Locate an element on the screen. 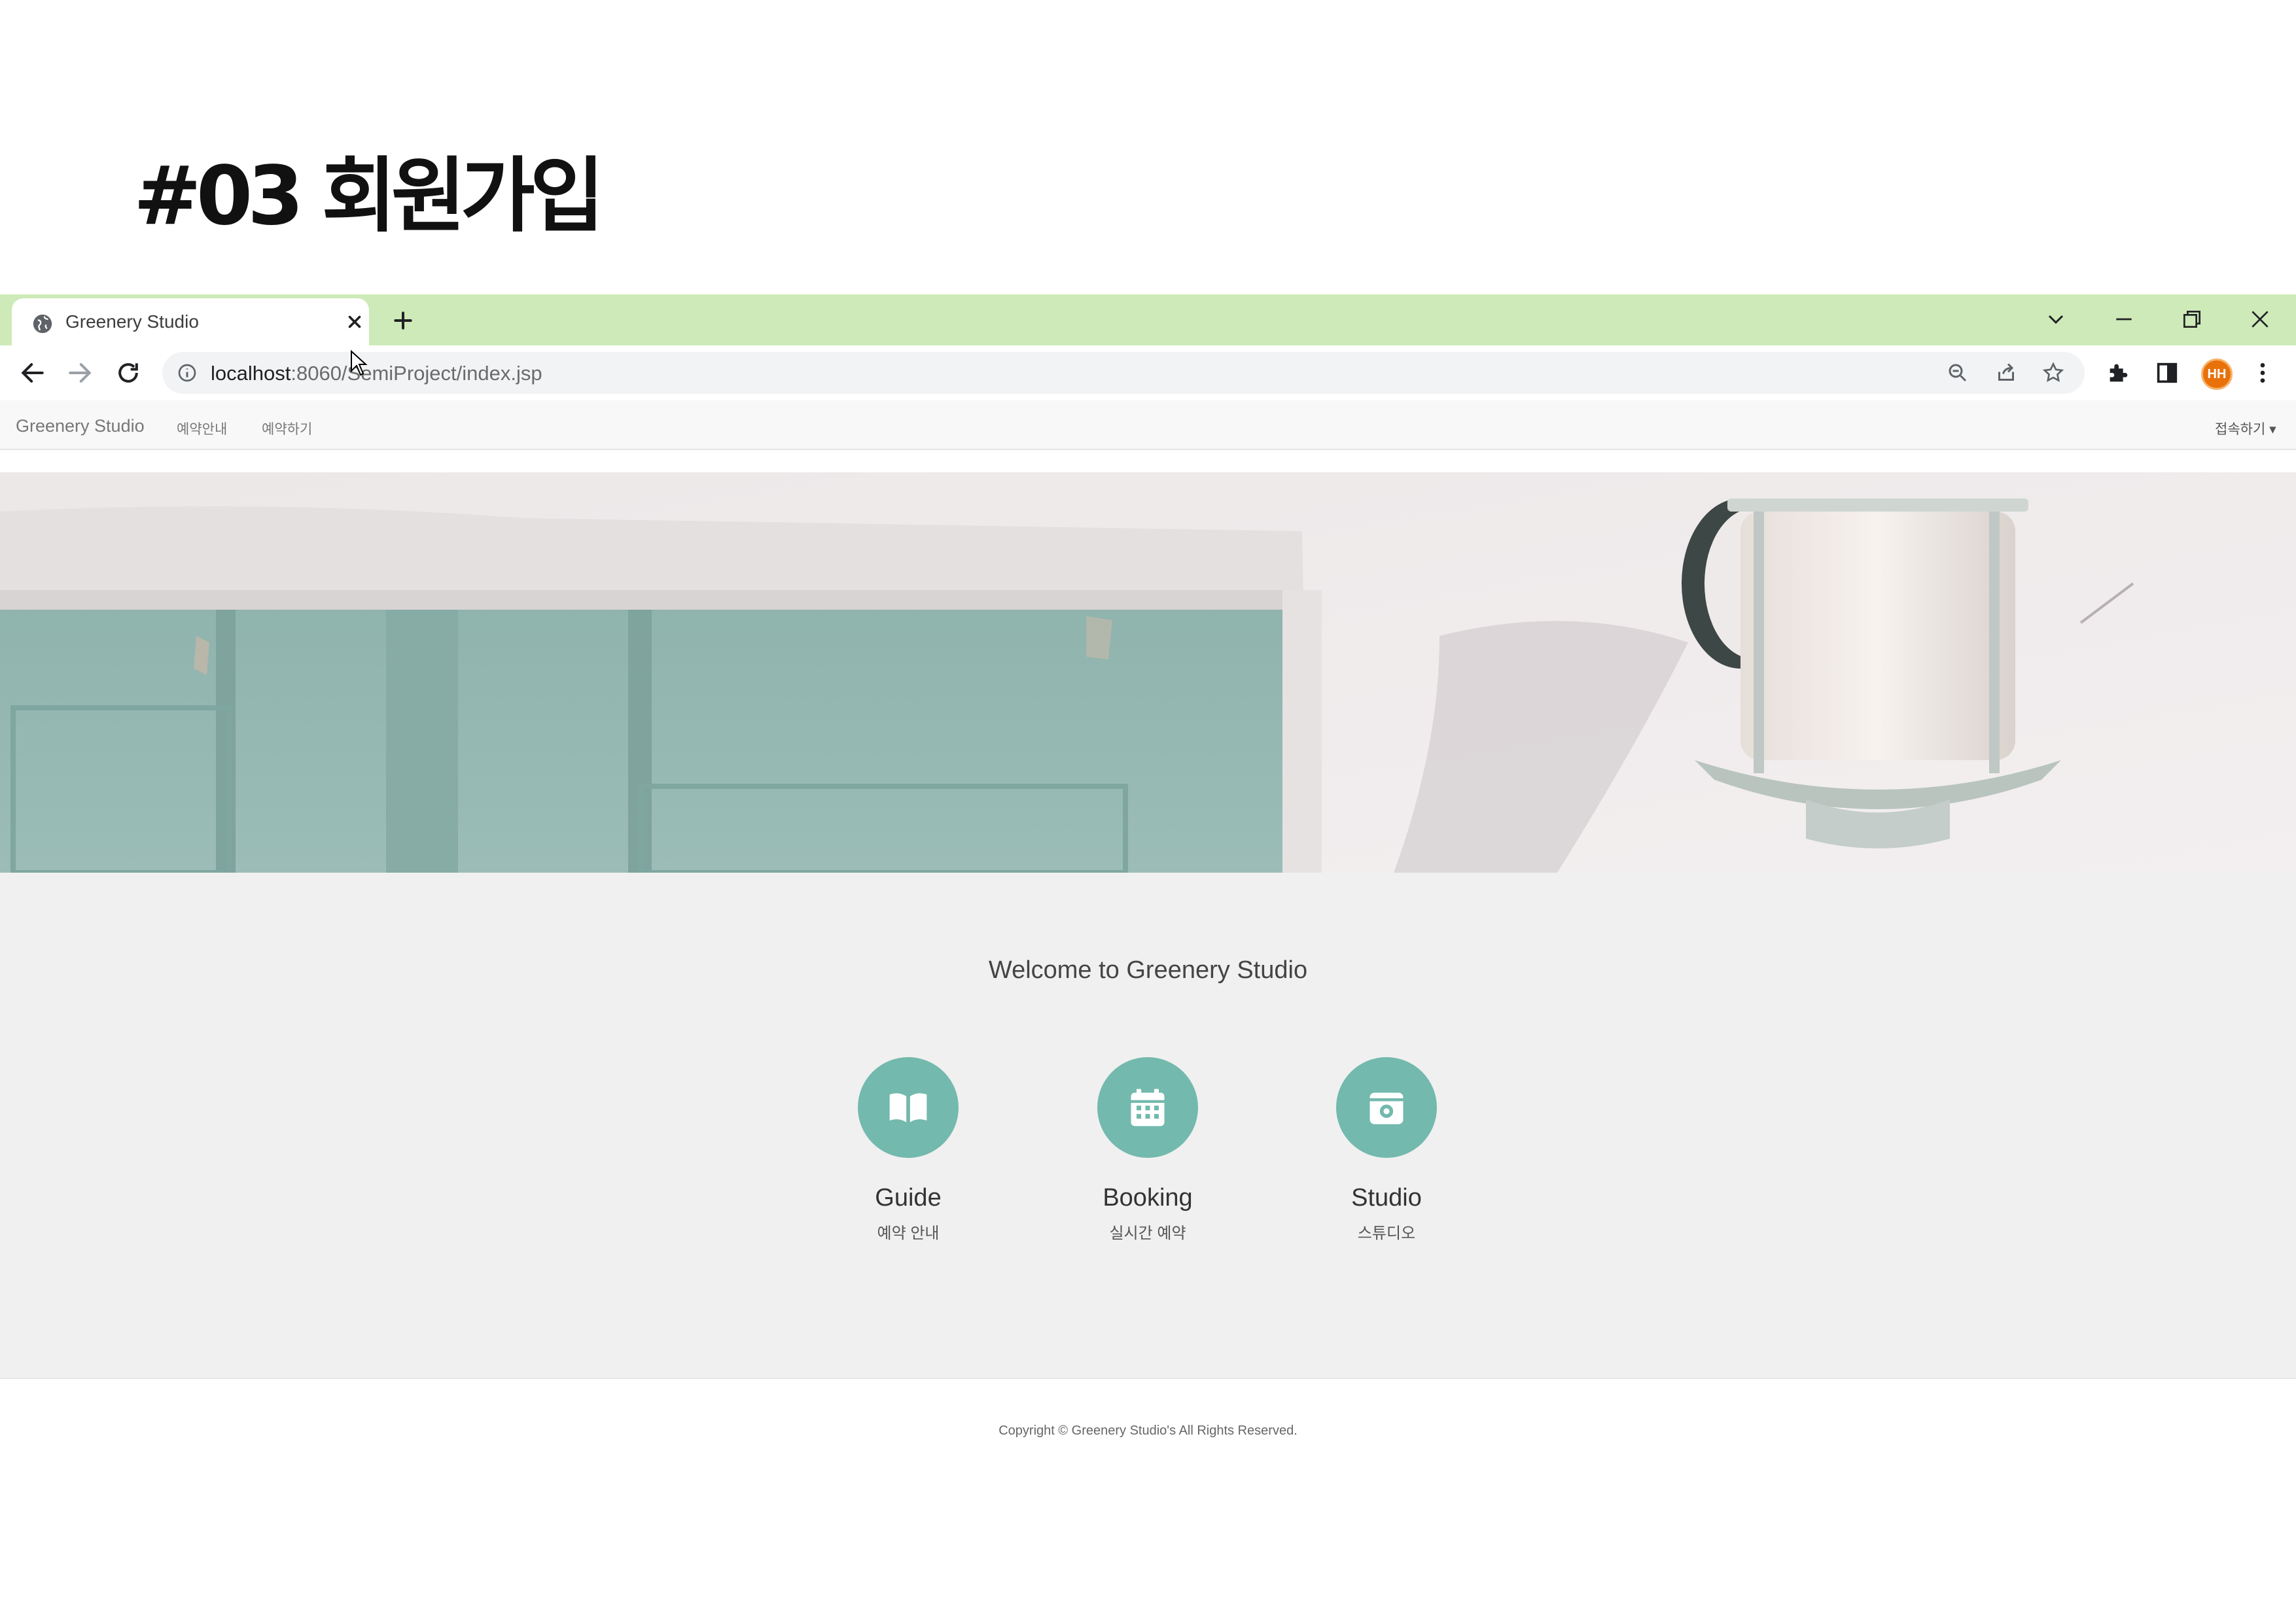 The height and width of the screenshot is (1623, 2296). more-menu-icon is located at coordinates (2263, 373).